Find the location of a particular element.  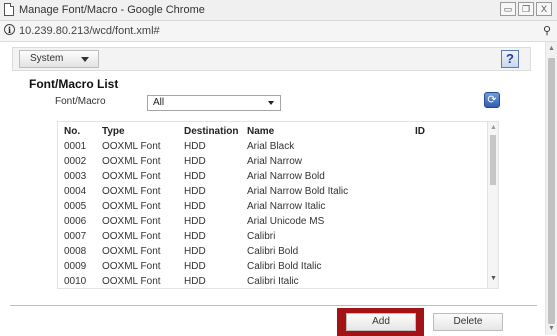

minimize-button: ▭ is located at coordinates (508, 9).